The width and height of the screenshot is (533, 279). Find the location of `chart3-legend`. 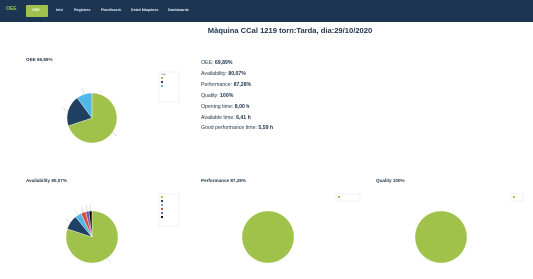

chart3-legend is located at coordinates (517, 197).